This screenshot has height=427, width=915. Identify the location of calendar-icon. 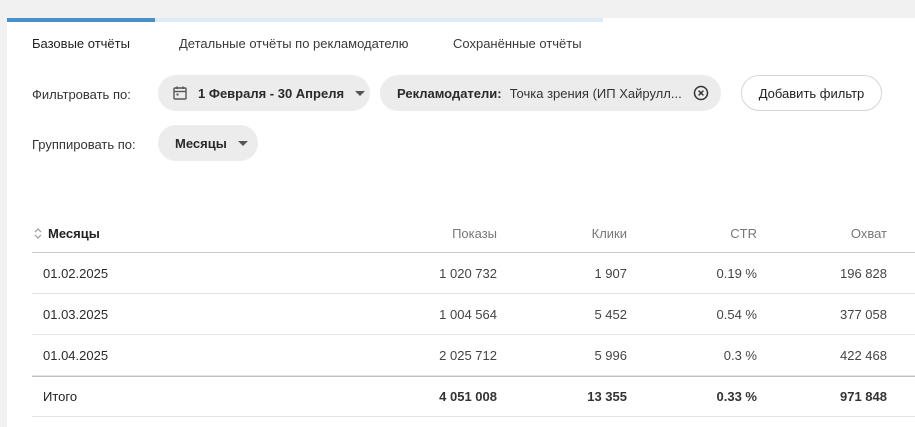
(180, 93).